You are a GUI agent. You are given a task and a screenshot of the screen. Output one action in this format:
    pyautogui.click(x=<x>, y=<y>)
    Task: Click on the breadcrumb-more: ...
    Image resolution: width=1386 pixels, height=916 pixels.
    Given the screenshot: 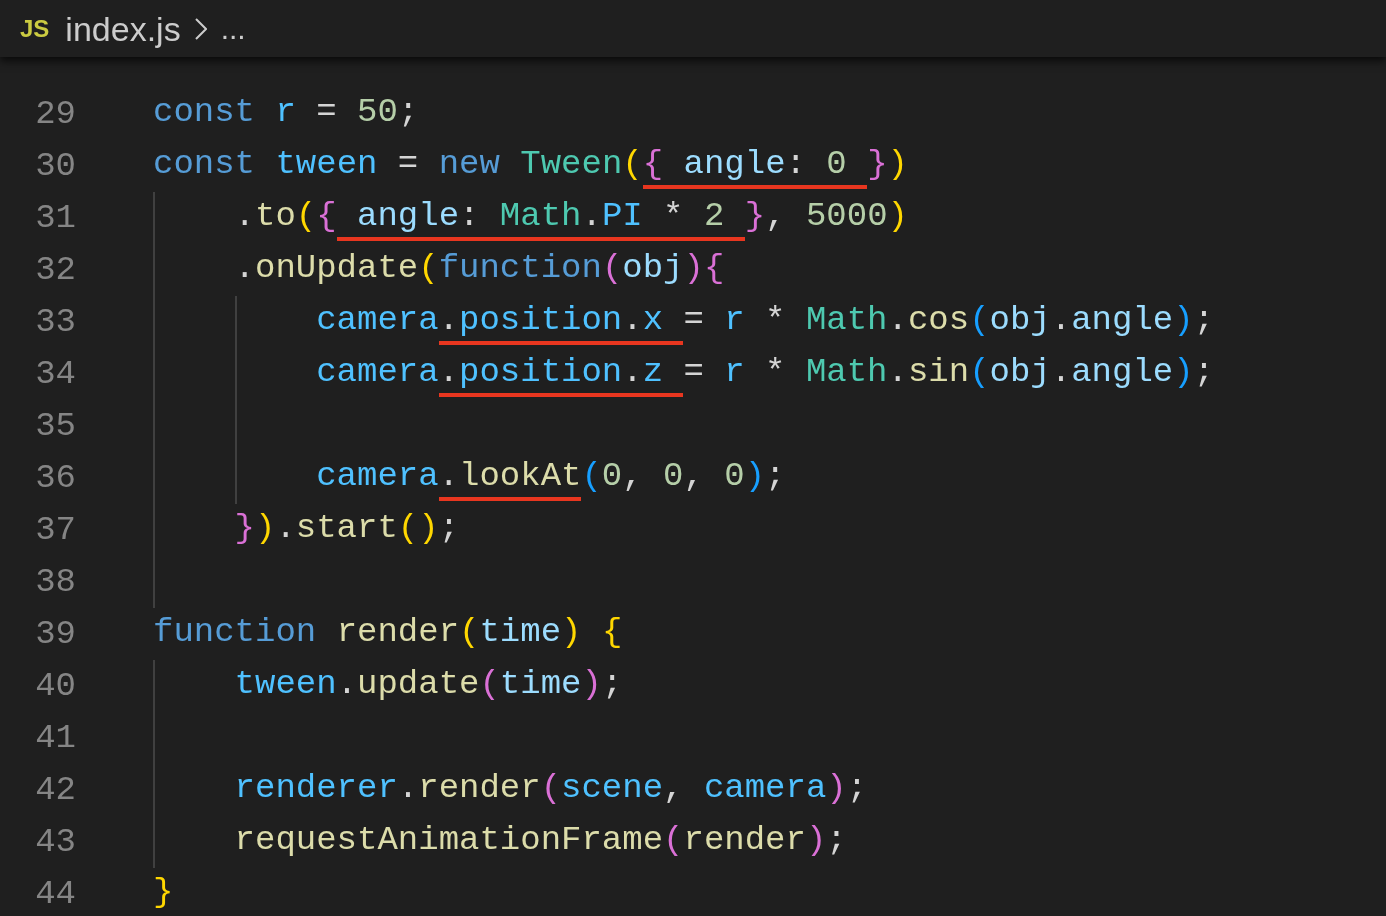 What is the action you would take?
    pyautogui.click(x=233, y=28)
    